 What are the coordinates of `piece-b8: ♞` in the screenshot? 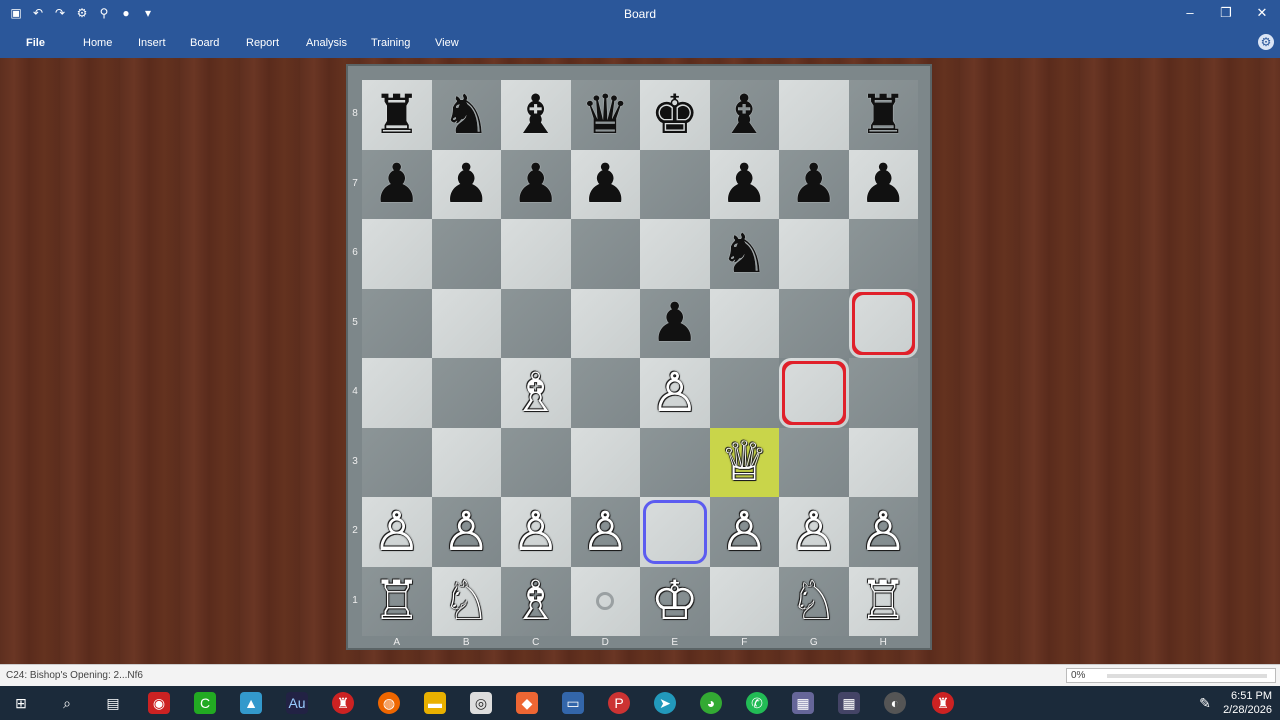 It's located at (466, 114).